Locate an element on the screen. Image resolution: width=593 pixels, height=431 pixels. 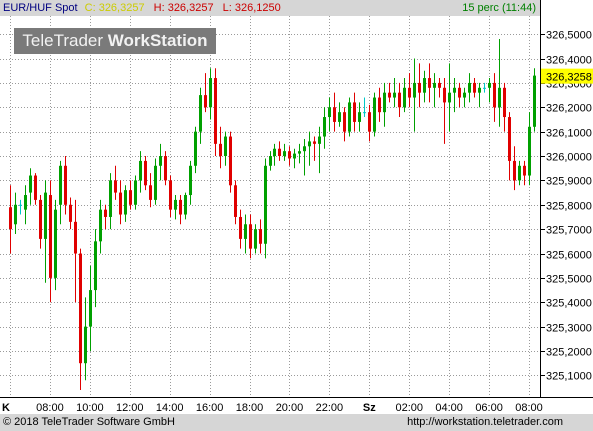
x-tick-label: 16:00 is located at coordinates (210, 408).